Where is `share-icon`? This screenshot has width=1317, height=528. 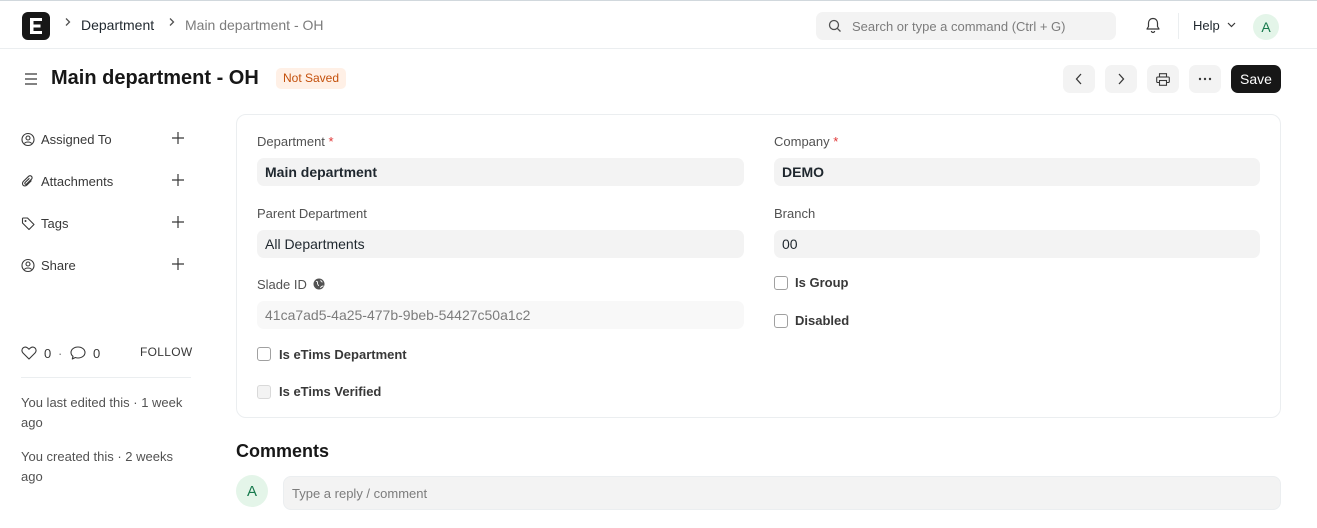
share-icon is located at coordinates (28, 265).